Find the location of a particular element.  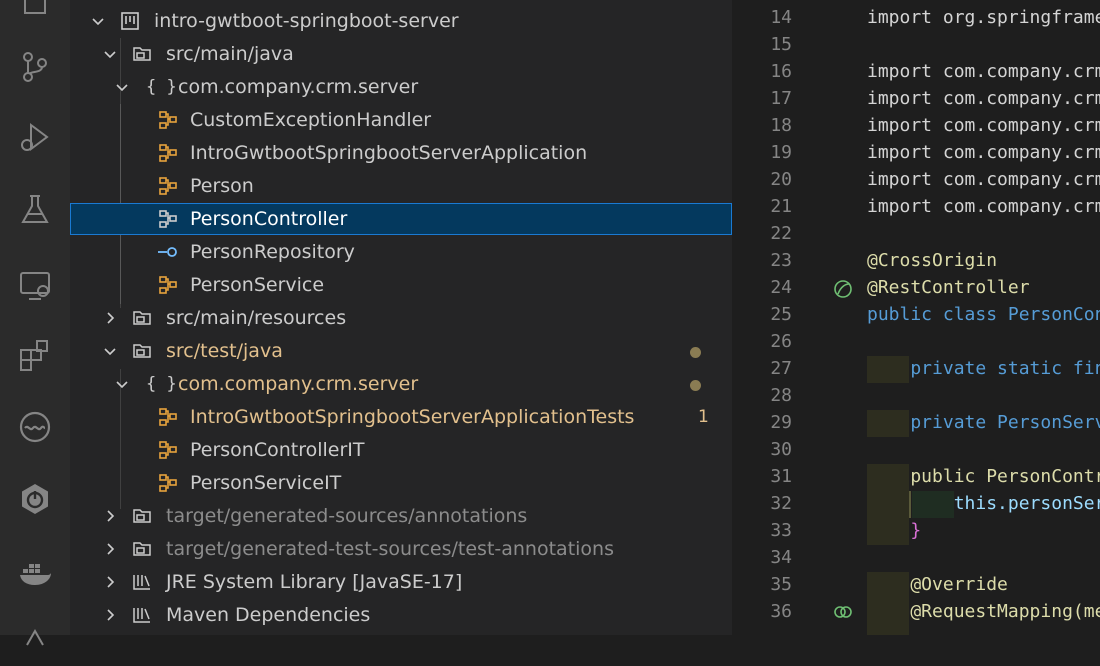

line-number: 30 is located at coordinates (781, 449).